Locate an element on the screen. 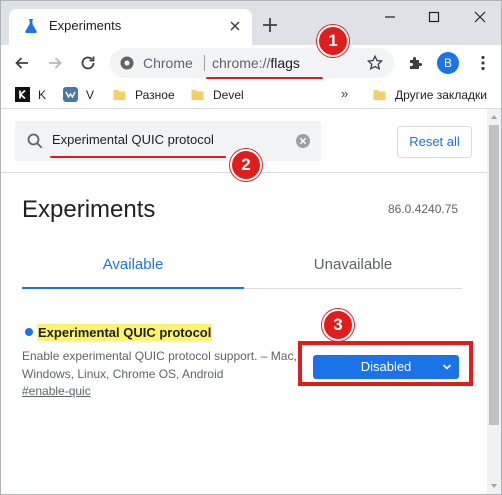 The width and height of the screenshot is (502, 495). reload-icon is located at coordinates (88, 63).